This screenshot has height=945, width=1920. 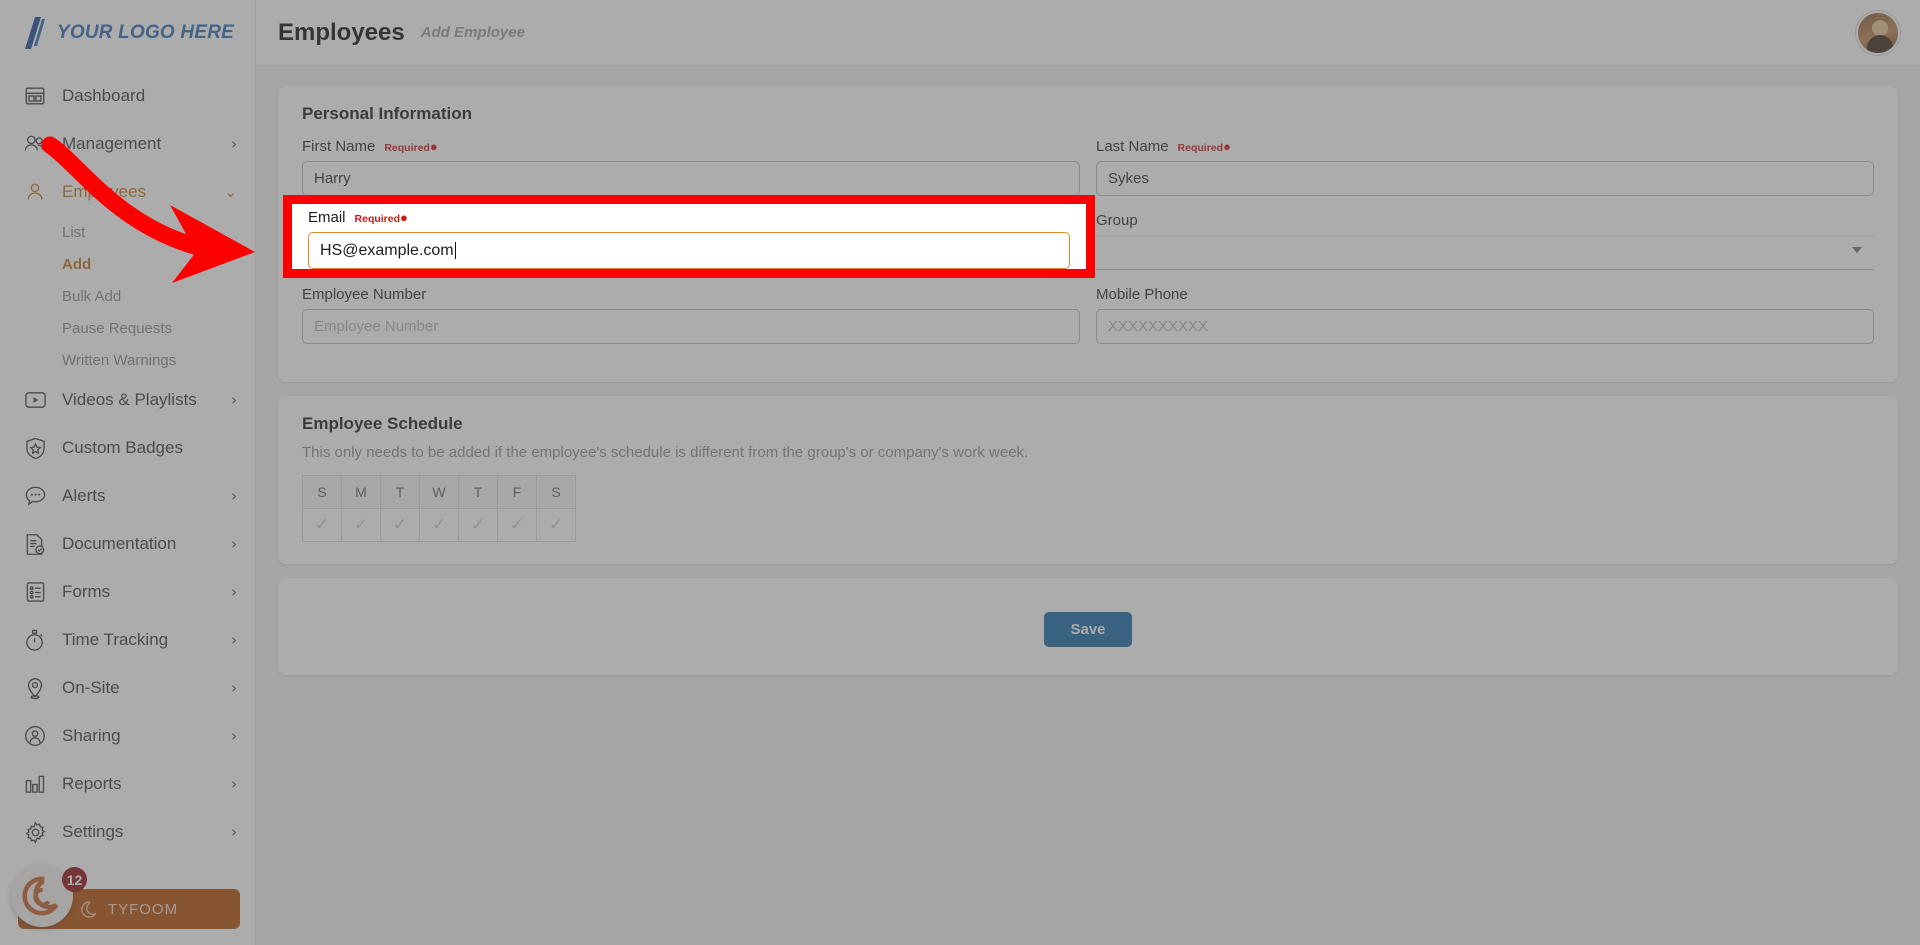 What do you see at coordinates (1117, 220) in the screenshot?
I see `group-label: Group` at bounding box center [1117, 220].